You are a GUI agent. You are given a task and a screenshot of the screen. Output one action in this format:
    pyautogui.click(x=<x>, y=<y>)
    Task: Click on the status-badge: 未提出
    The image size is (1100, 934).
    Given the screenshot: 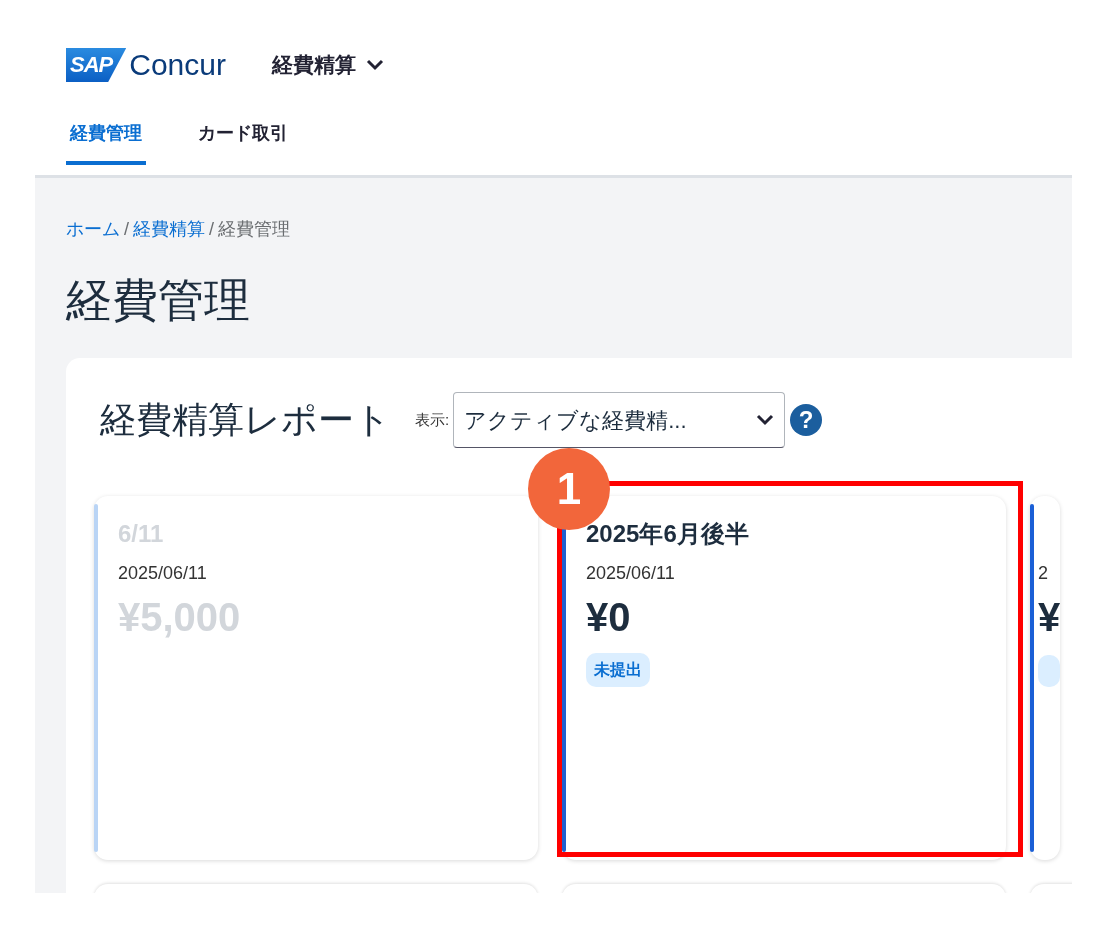 What is the action you would take?
    pyautogui.click(x=618, y=670)
    